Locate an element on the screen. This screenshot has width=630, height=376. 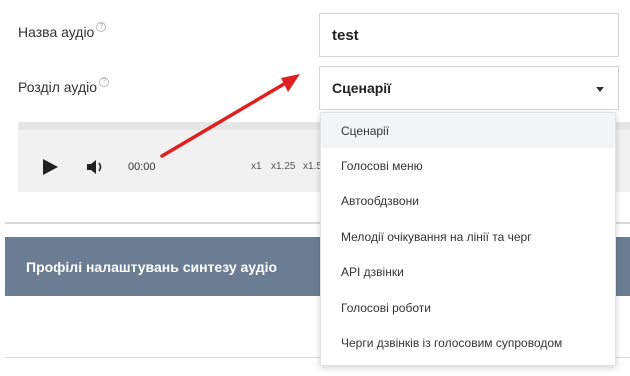
dropdown-option: Мелодії очікування на лінії та черг is located at coordinates (468, 236).